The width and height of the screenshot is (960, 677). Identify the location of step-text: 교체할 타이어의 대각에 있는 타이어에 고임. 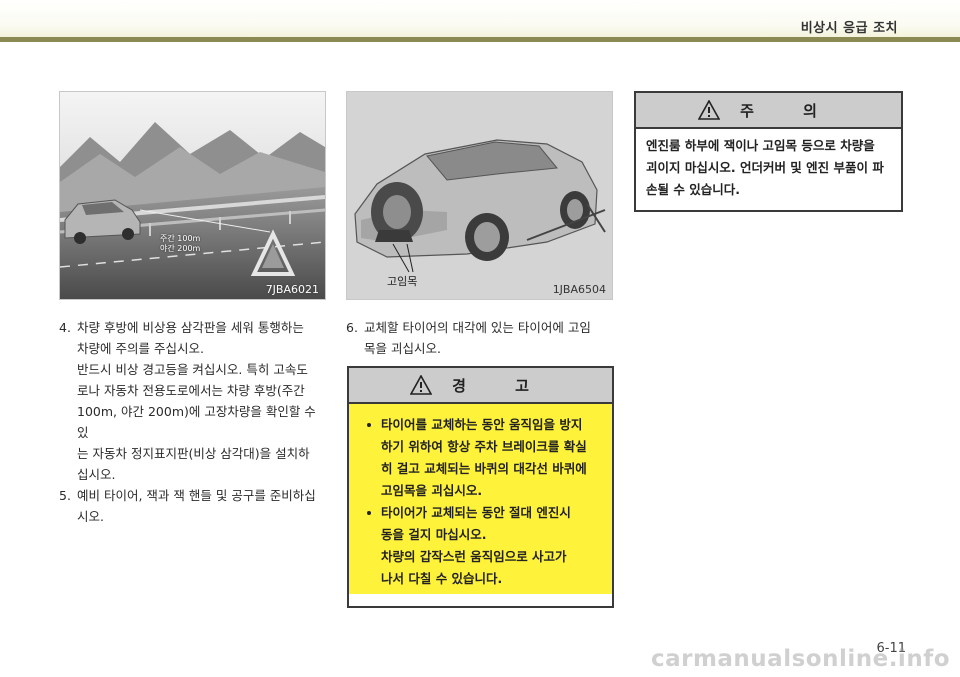
(477, 327).